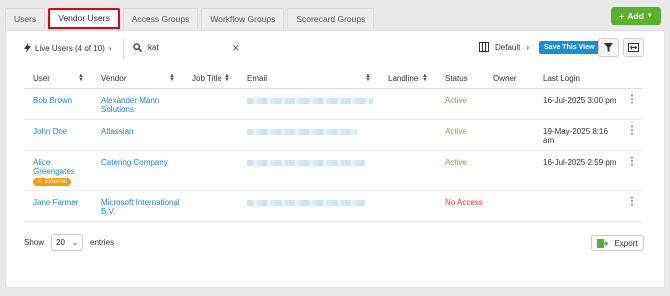 The width and height of the screenshot is (670, 296). What do you see at coordinates (75, 243) in the screenshot?
I see `chevron-down-icon: ⌄` at bounding box center [75, 243].